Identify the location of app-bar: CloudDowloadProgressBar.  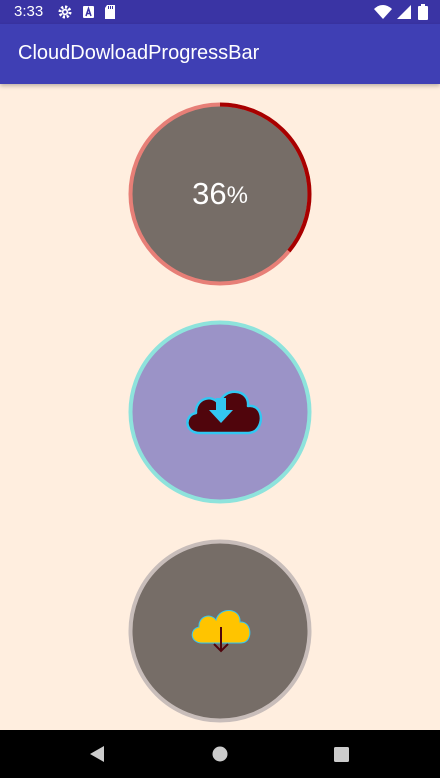
(220, 54).